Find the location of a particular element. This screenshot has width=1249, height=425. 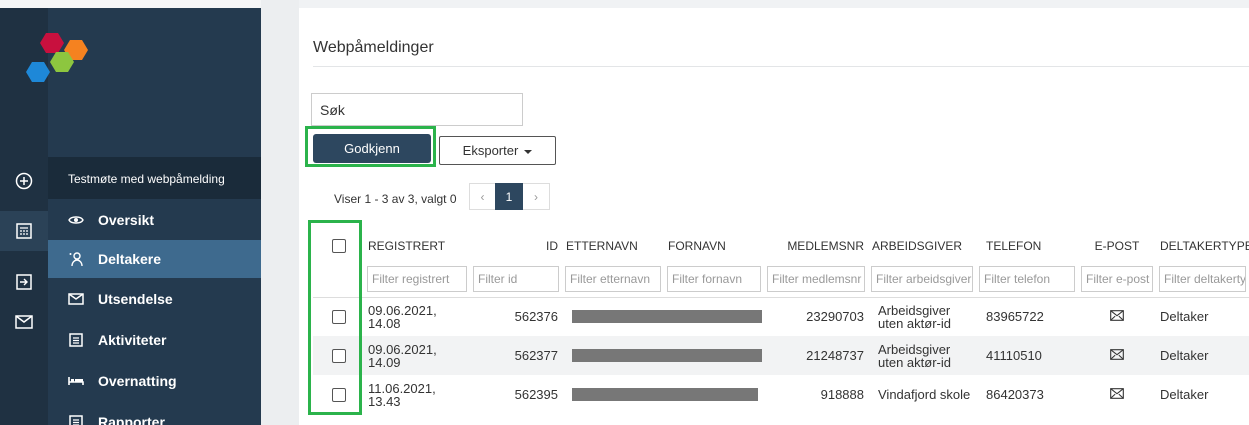

cell-id: 562395 is located at coordinates (536, 394).